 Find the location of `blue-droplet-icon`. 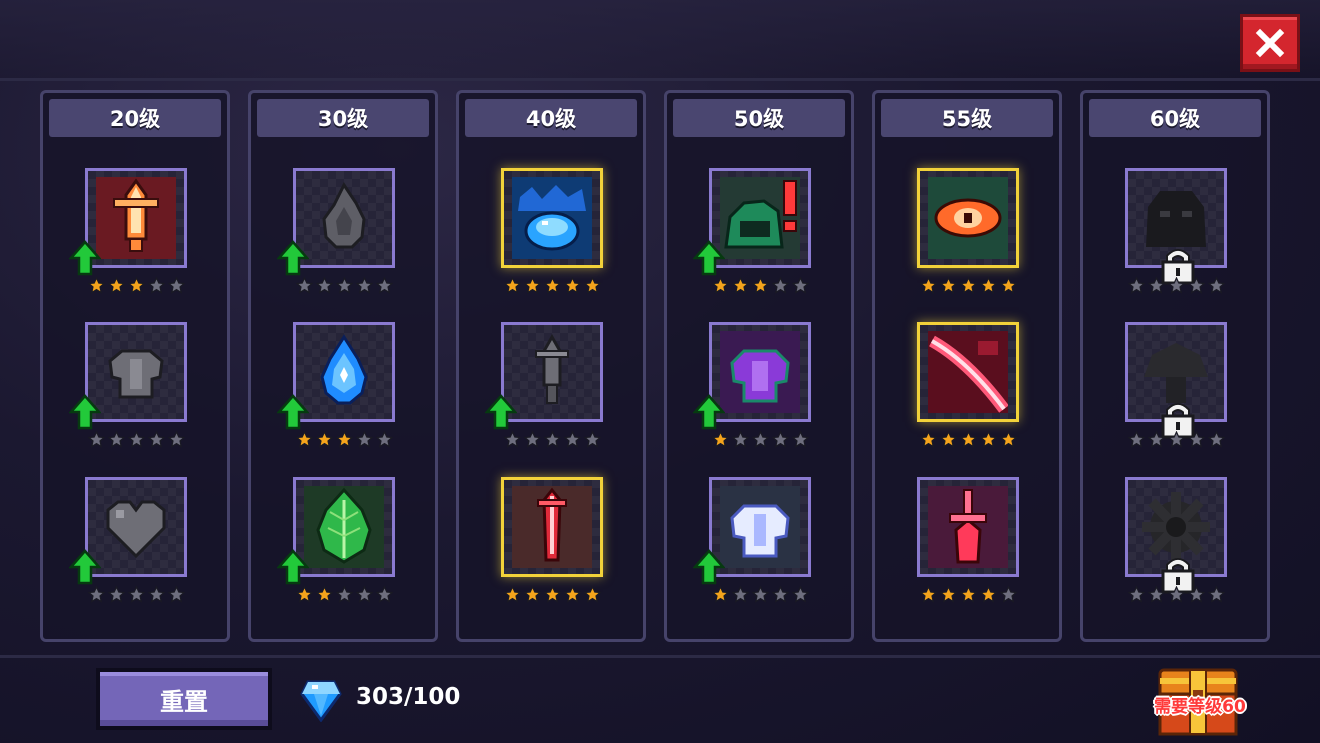

blue-droplet-icon is located at coordinates (344, 369).